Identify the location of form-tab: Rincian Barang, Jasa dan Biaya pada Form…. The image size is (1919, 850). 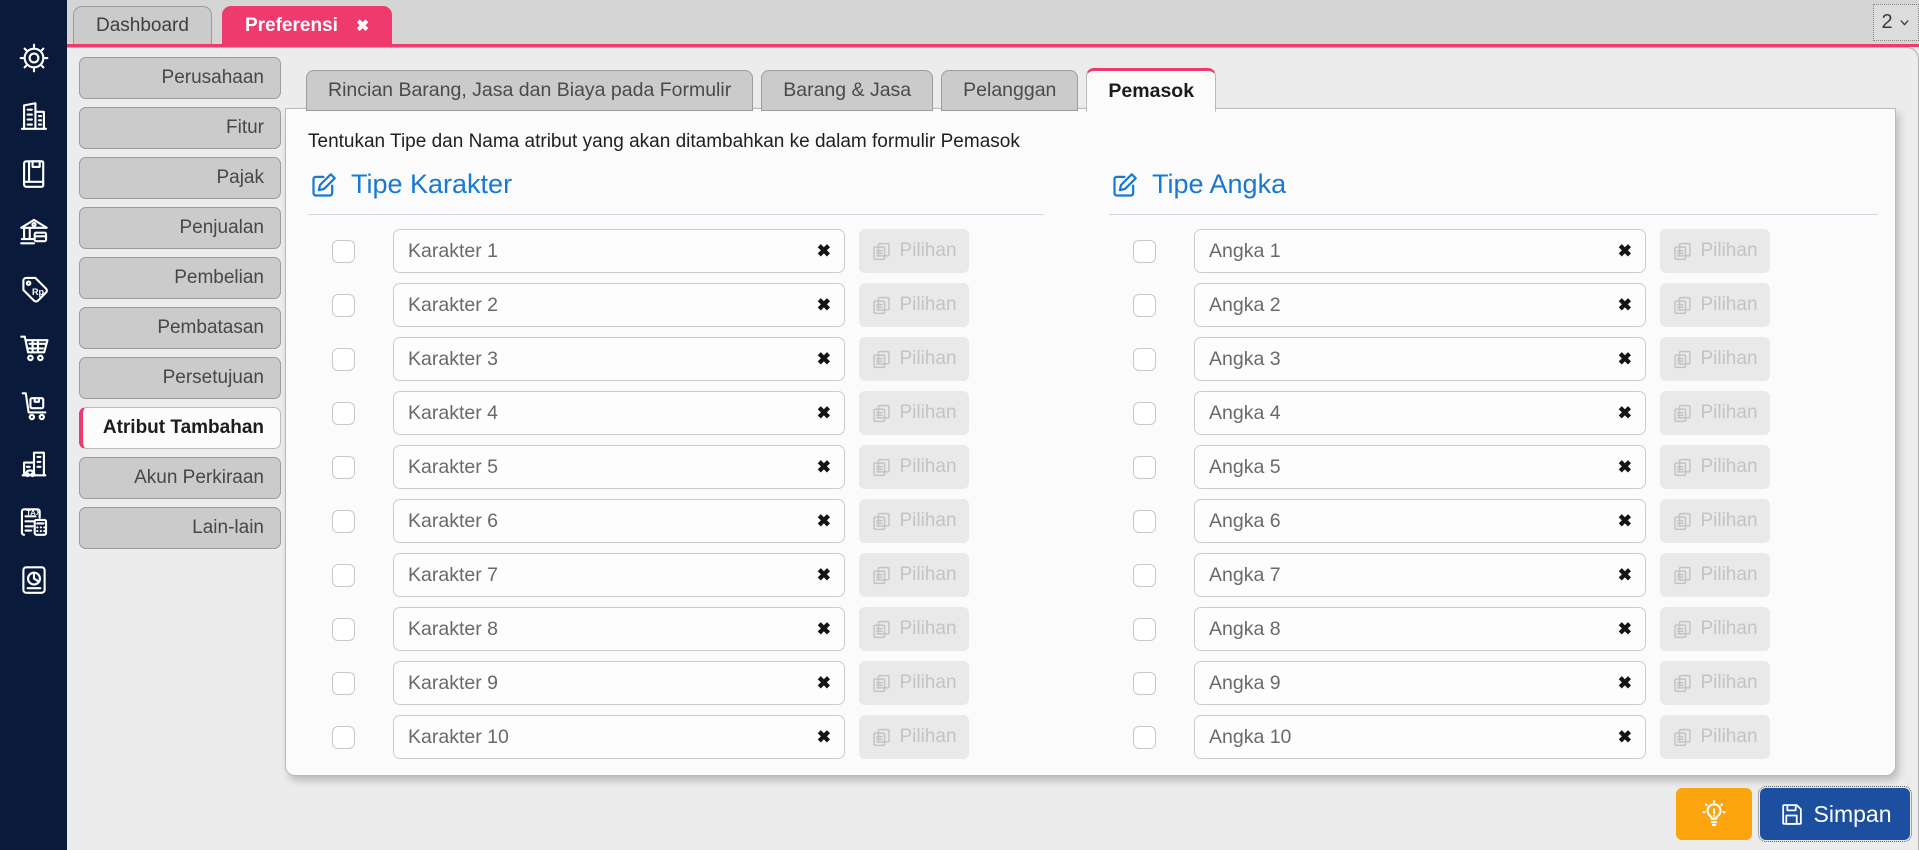
(530, 90).